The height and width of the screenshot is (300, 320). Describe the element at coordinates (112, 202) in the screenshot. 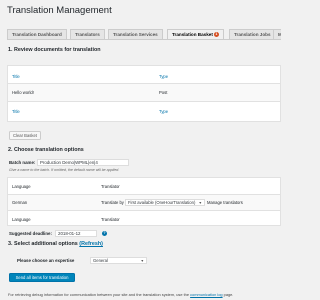

I see `translate-by-label: Translate by` at that location.